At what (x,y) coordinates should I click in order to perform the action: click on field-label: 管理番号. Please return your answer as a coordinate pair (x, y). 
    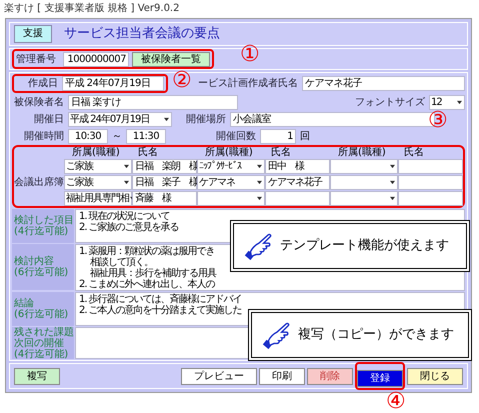
    Looking at the image, I should click on (36, 59).